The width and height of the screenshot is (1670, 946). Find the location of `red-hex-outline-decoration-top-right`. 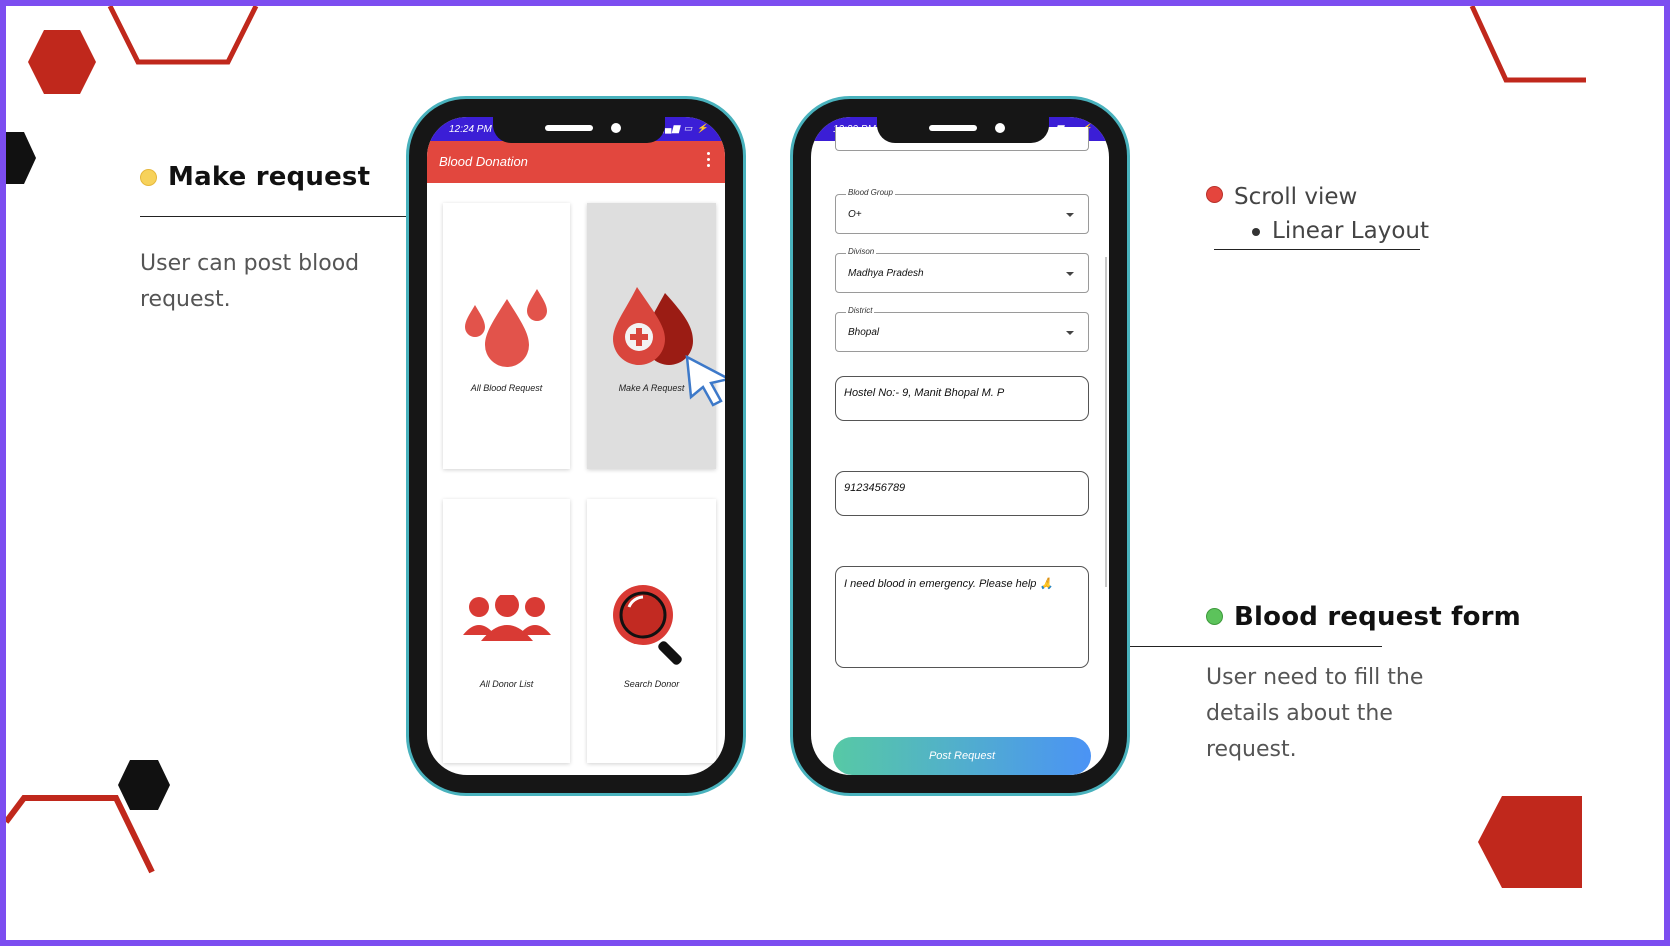

red-hex-outline-decoration-top-right is located at coordinates (1527, 44).